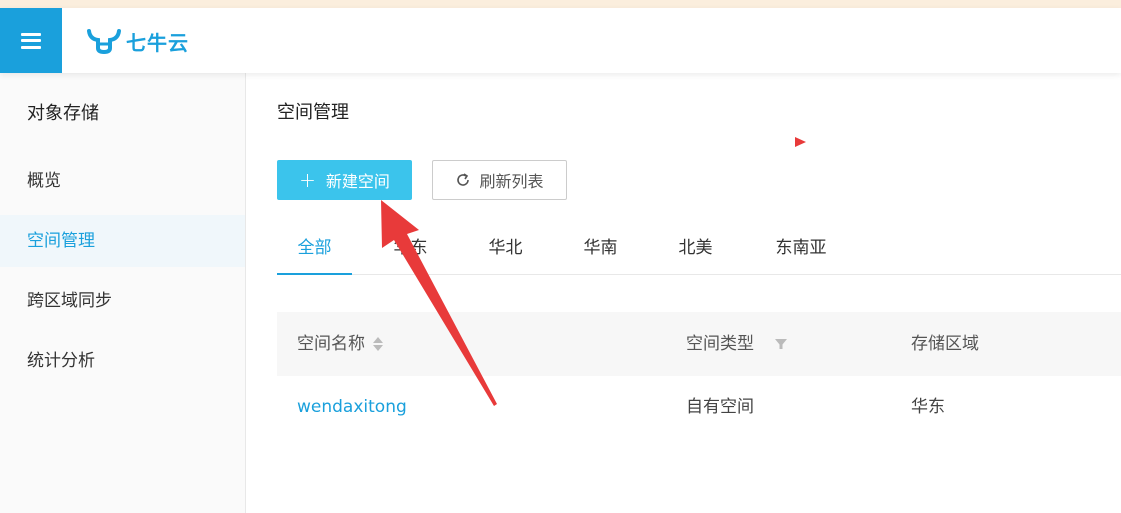 This screenshot has width=1121, height=513. Describe the element at coordinates (781, 344) in the screenshot. I see `filter-icon` at that location.